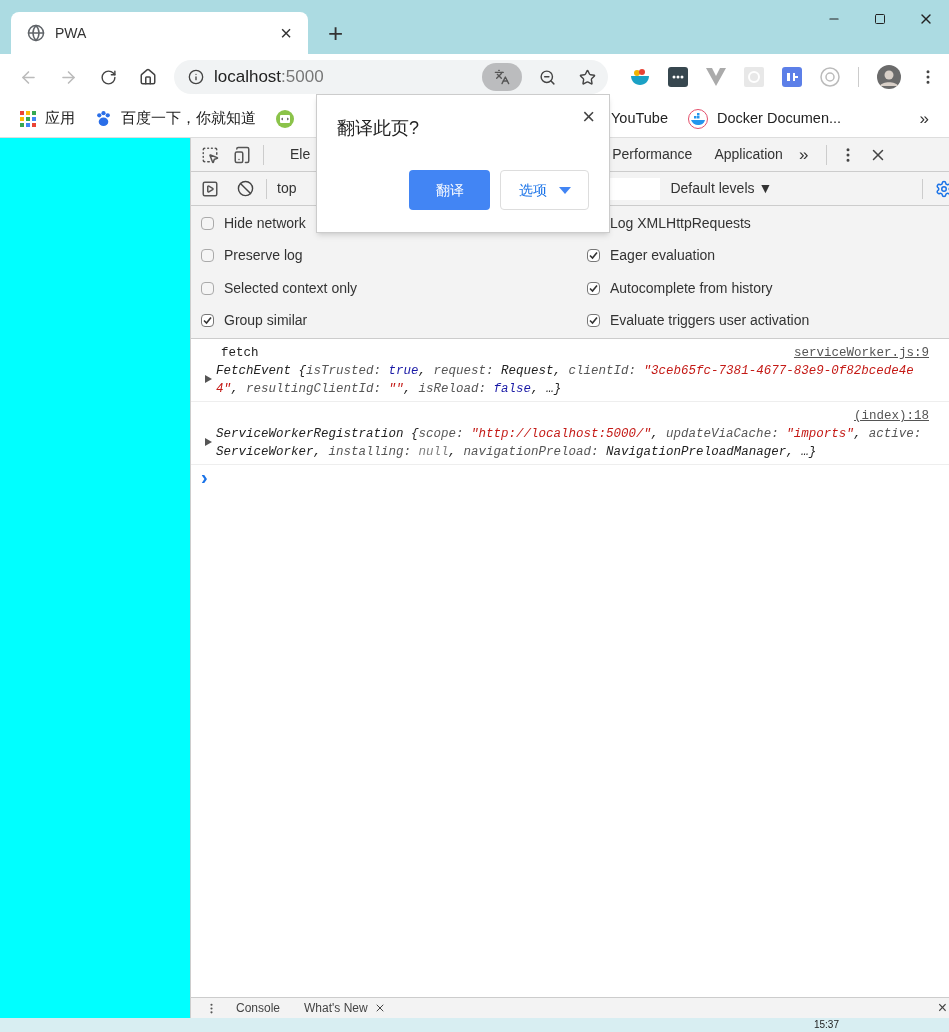 The width and height of the screenshot is (949, 1032). Describe the element at coordinates (678, 77) in the screenshot. I see `dots-icon` at that location.